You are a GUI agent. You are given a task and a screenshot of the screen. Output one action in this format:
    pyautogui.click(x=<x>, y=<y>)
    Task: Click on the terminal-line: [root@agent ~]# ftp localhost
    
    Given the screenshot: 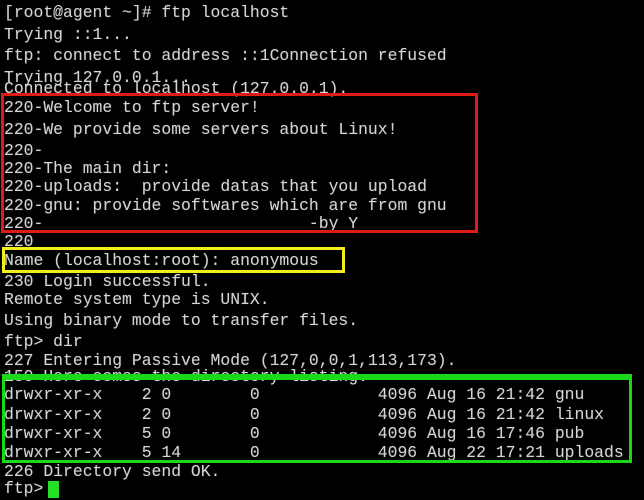 What is the action you would take?
    pyautogui.click(x=147, y=12)
    